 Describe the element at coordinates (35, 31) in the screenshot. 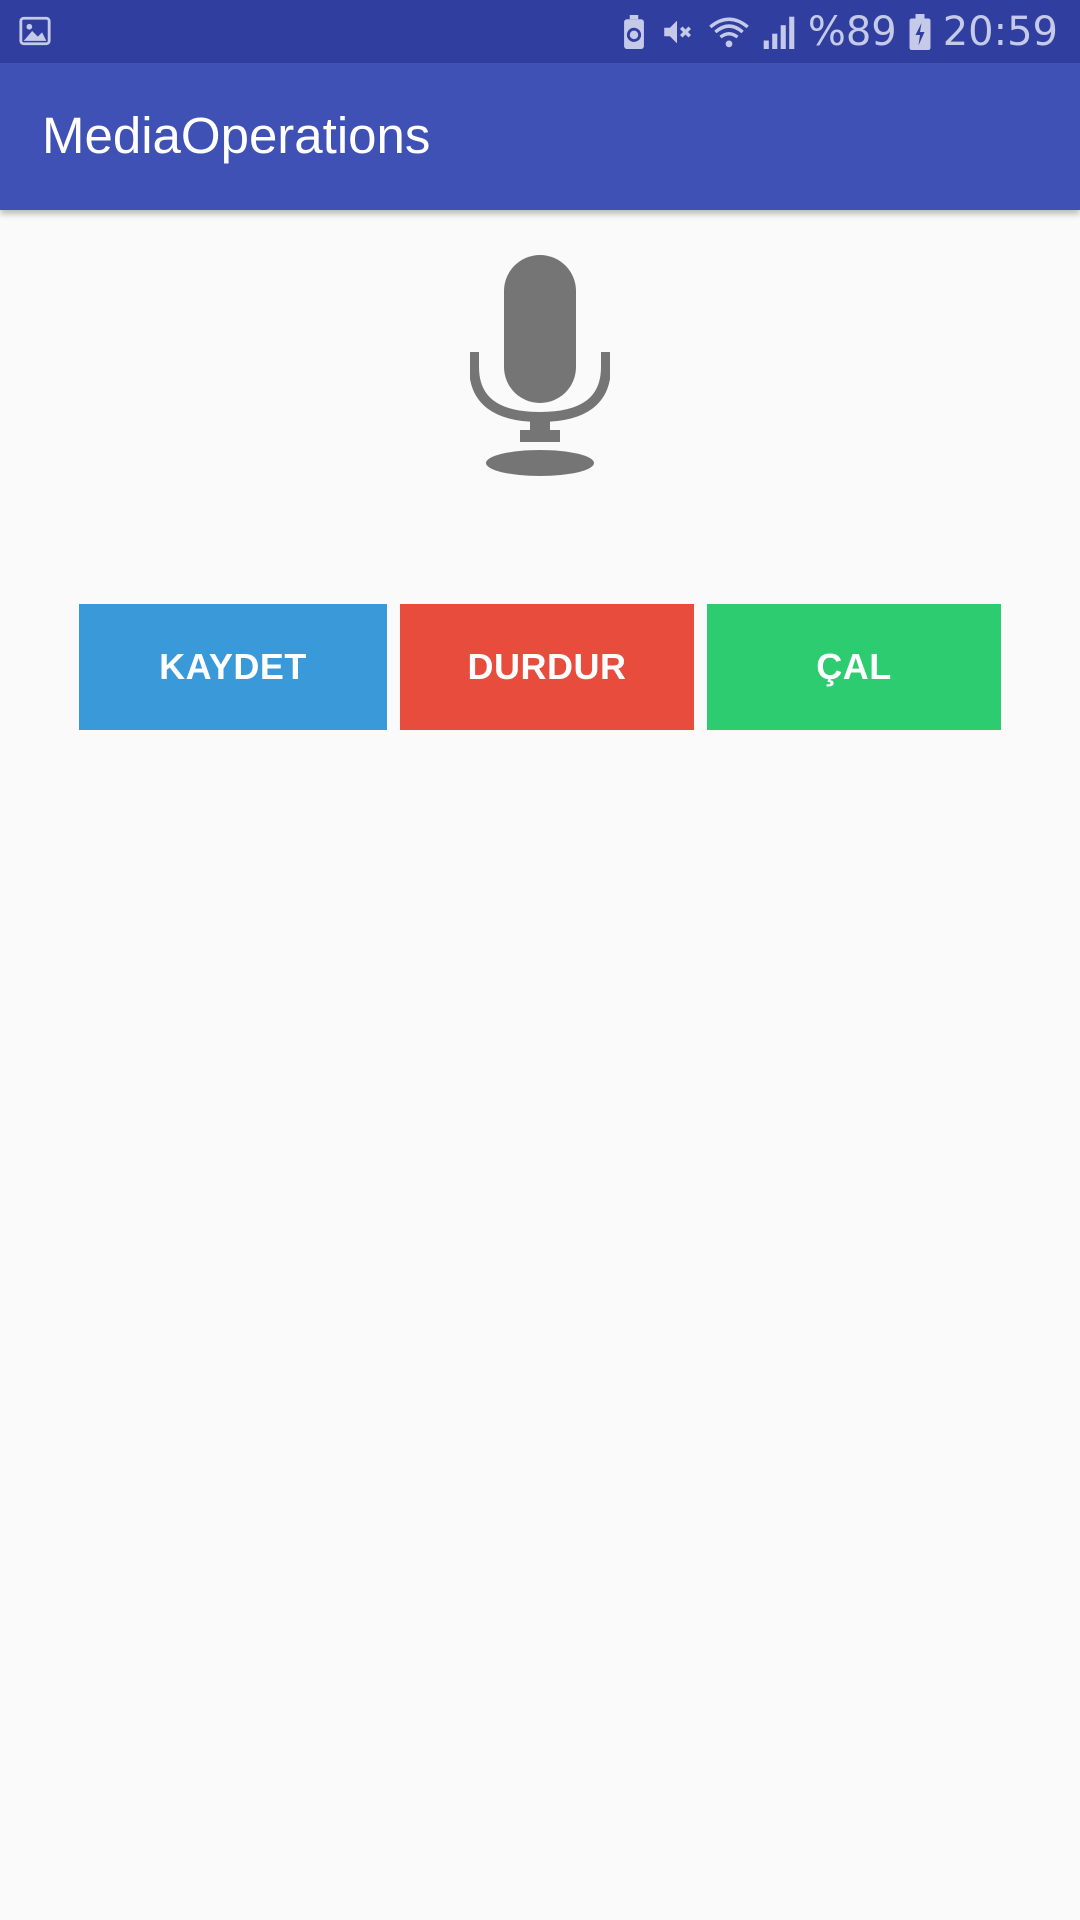

I see `image-notification-icon` at that location.